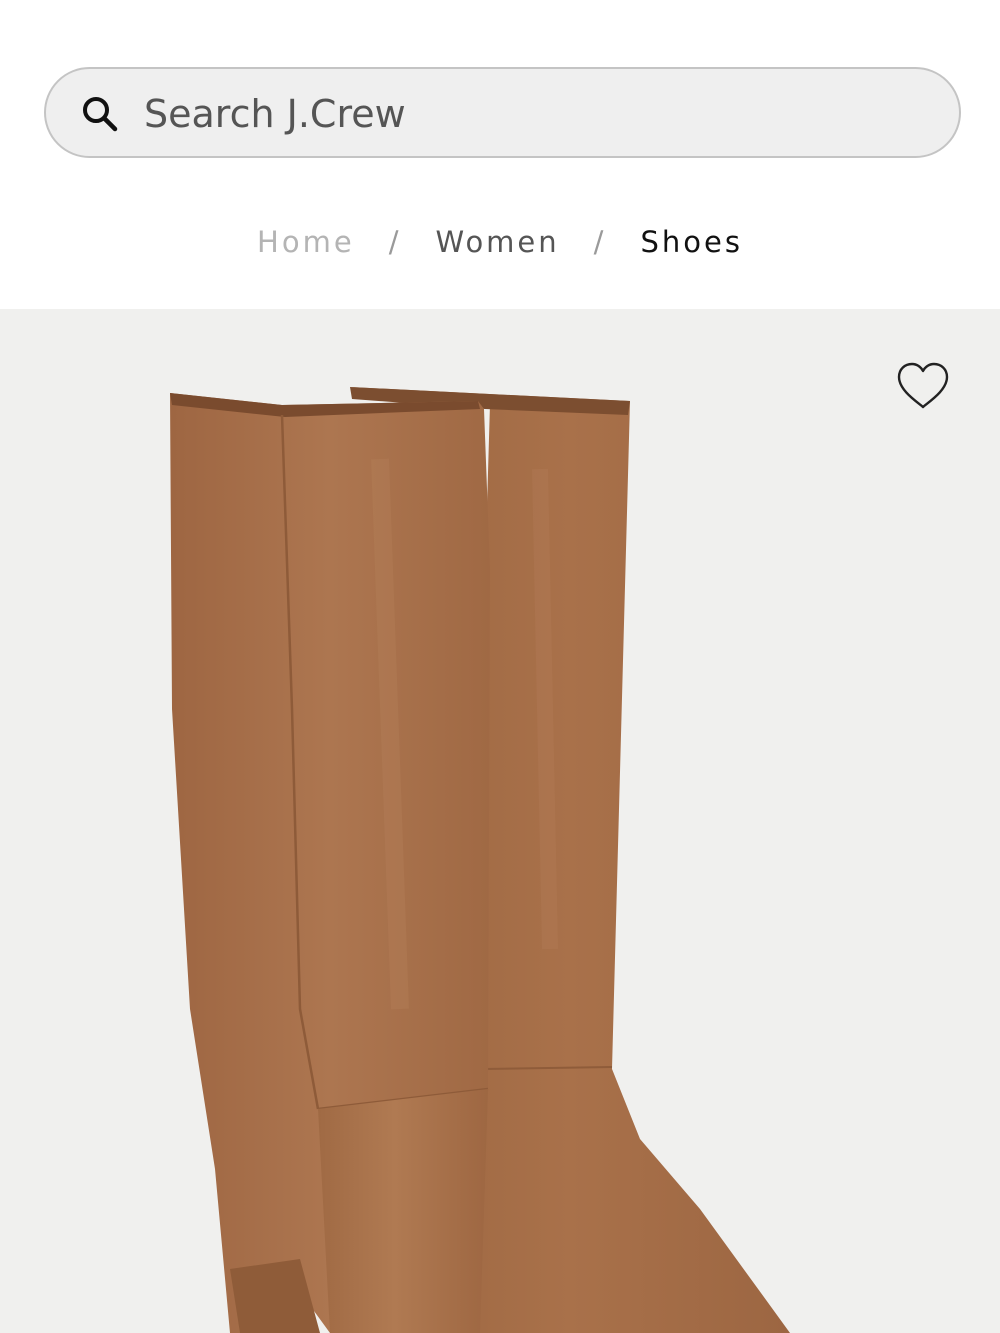 The image size is (1000, 1333). Describe the element at coordinates (524, 114) in the screenshot. I see `search-input` at that location.